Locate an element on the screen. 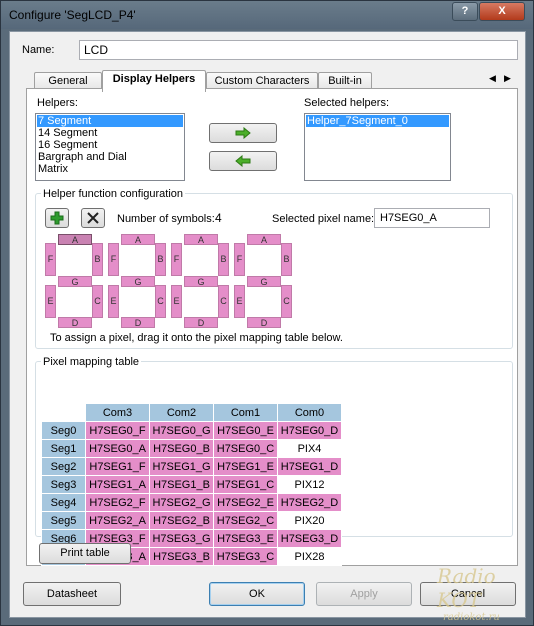 This screenshot has width=534, height=626. mapping-cell: H7SEG1_C is located at coordinates (245, 484).